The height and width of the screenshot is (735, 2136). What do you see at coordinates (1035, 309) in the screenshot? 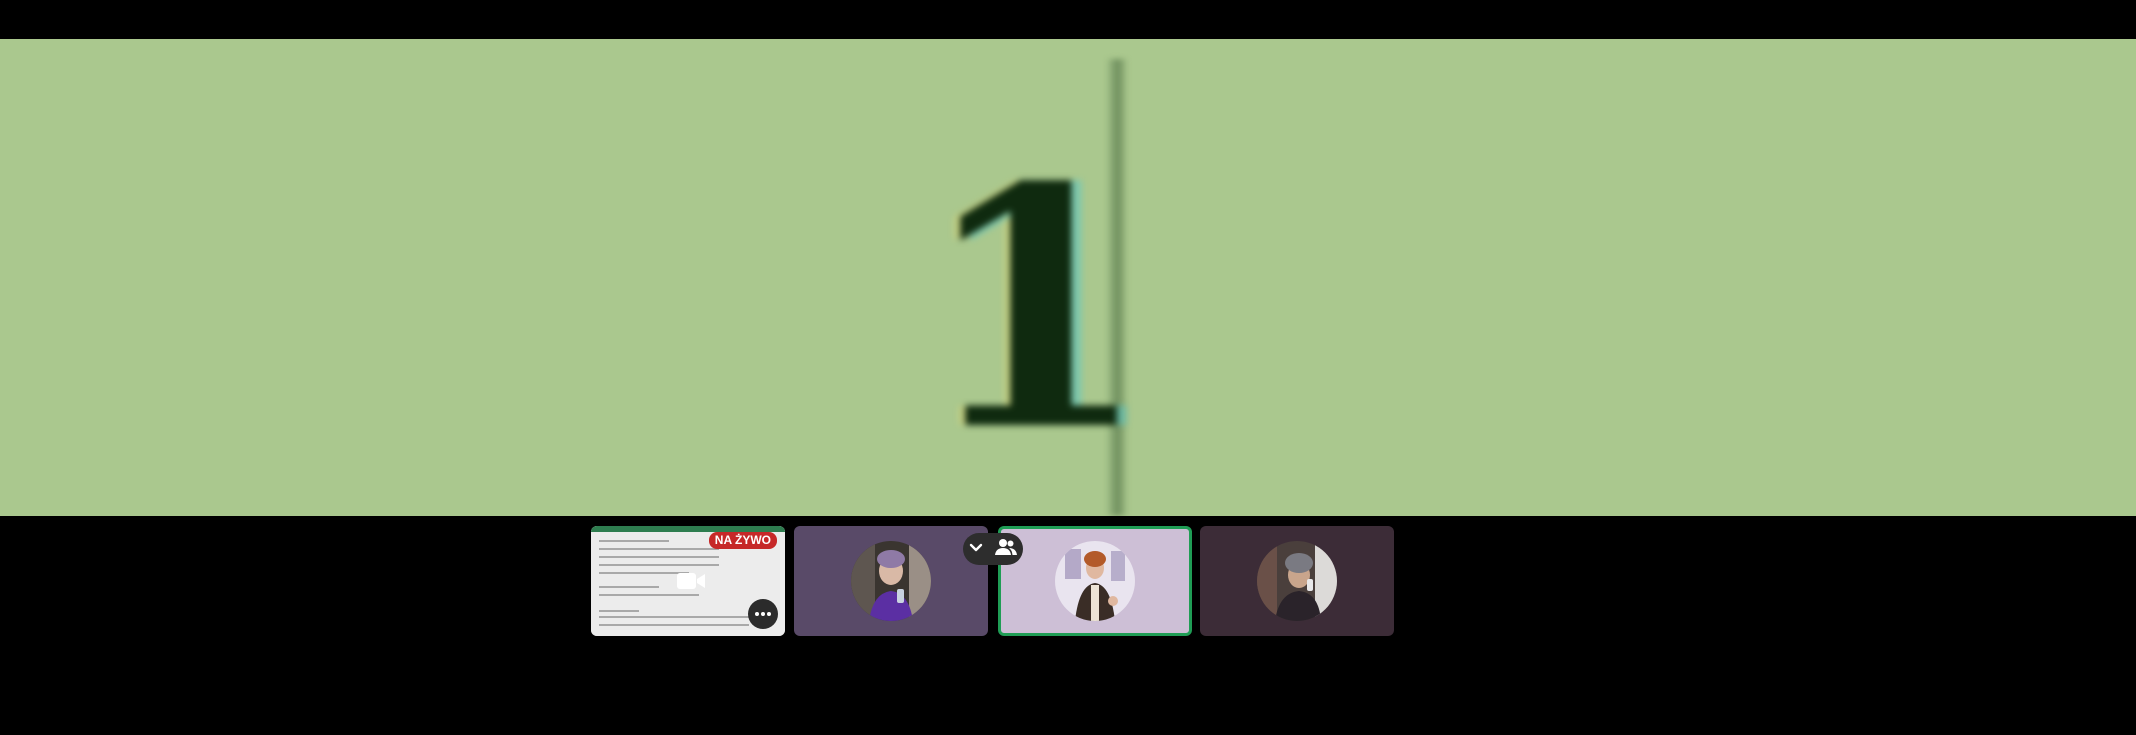
I see `zoomed-digit: 1` at bounding box center [1035, 309].